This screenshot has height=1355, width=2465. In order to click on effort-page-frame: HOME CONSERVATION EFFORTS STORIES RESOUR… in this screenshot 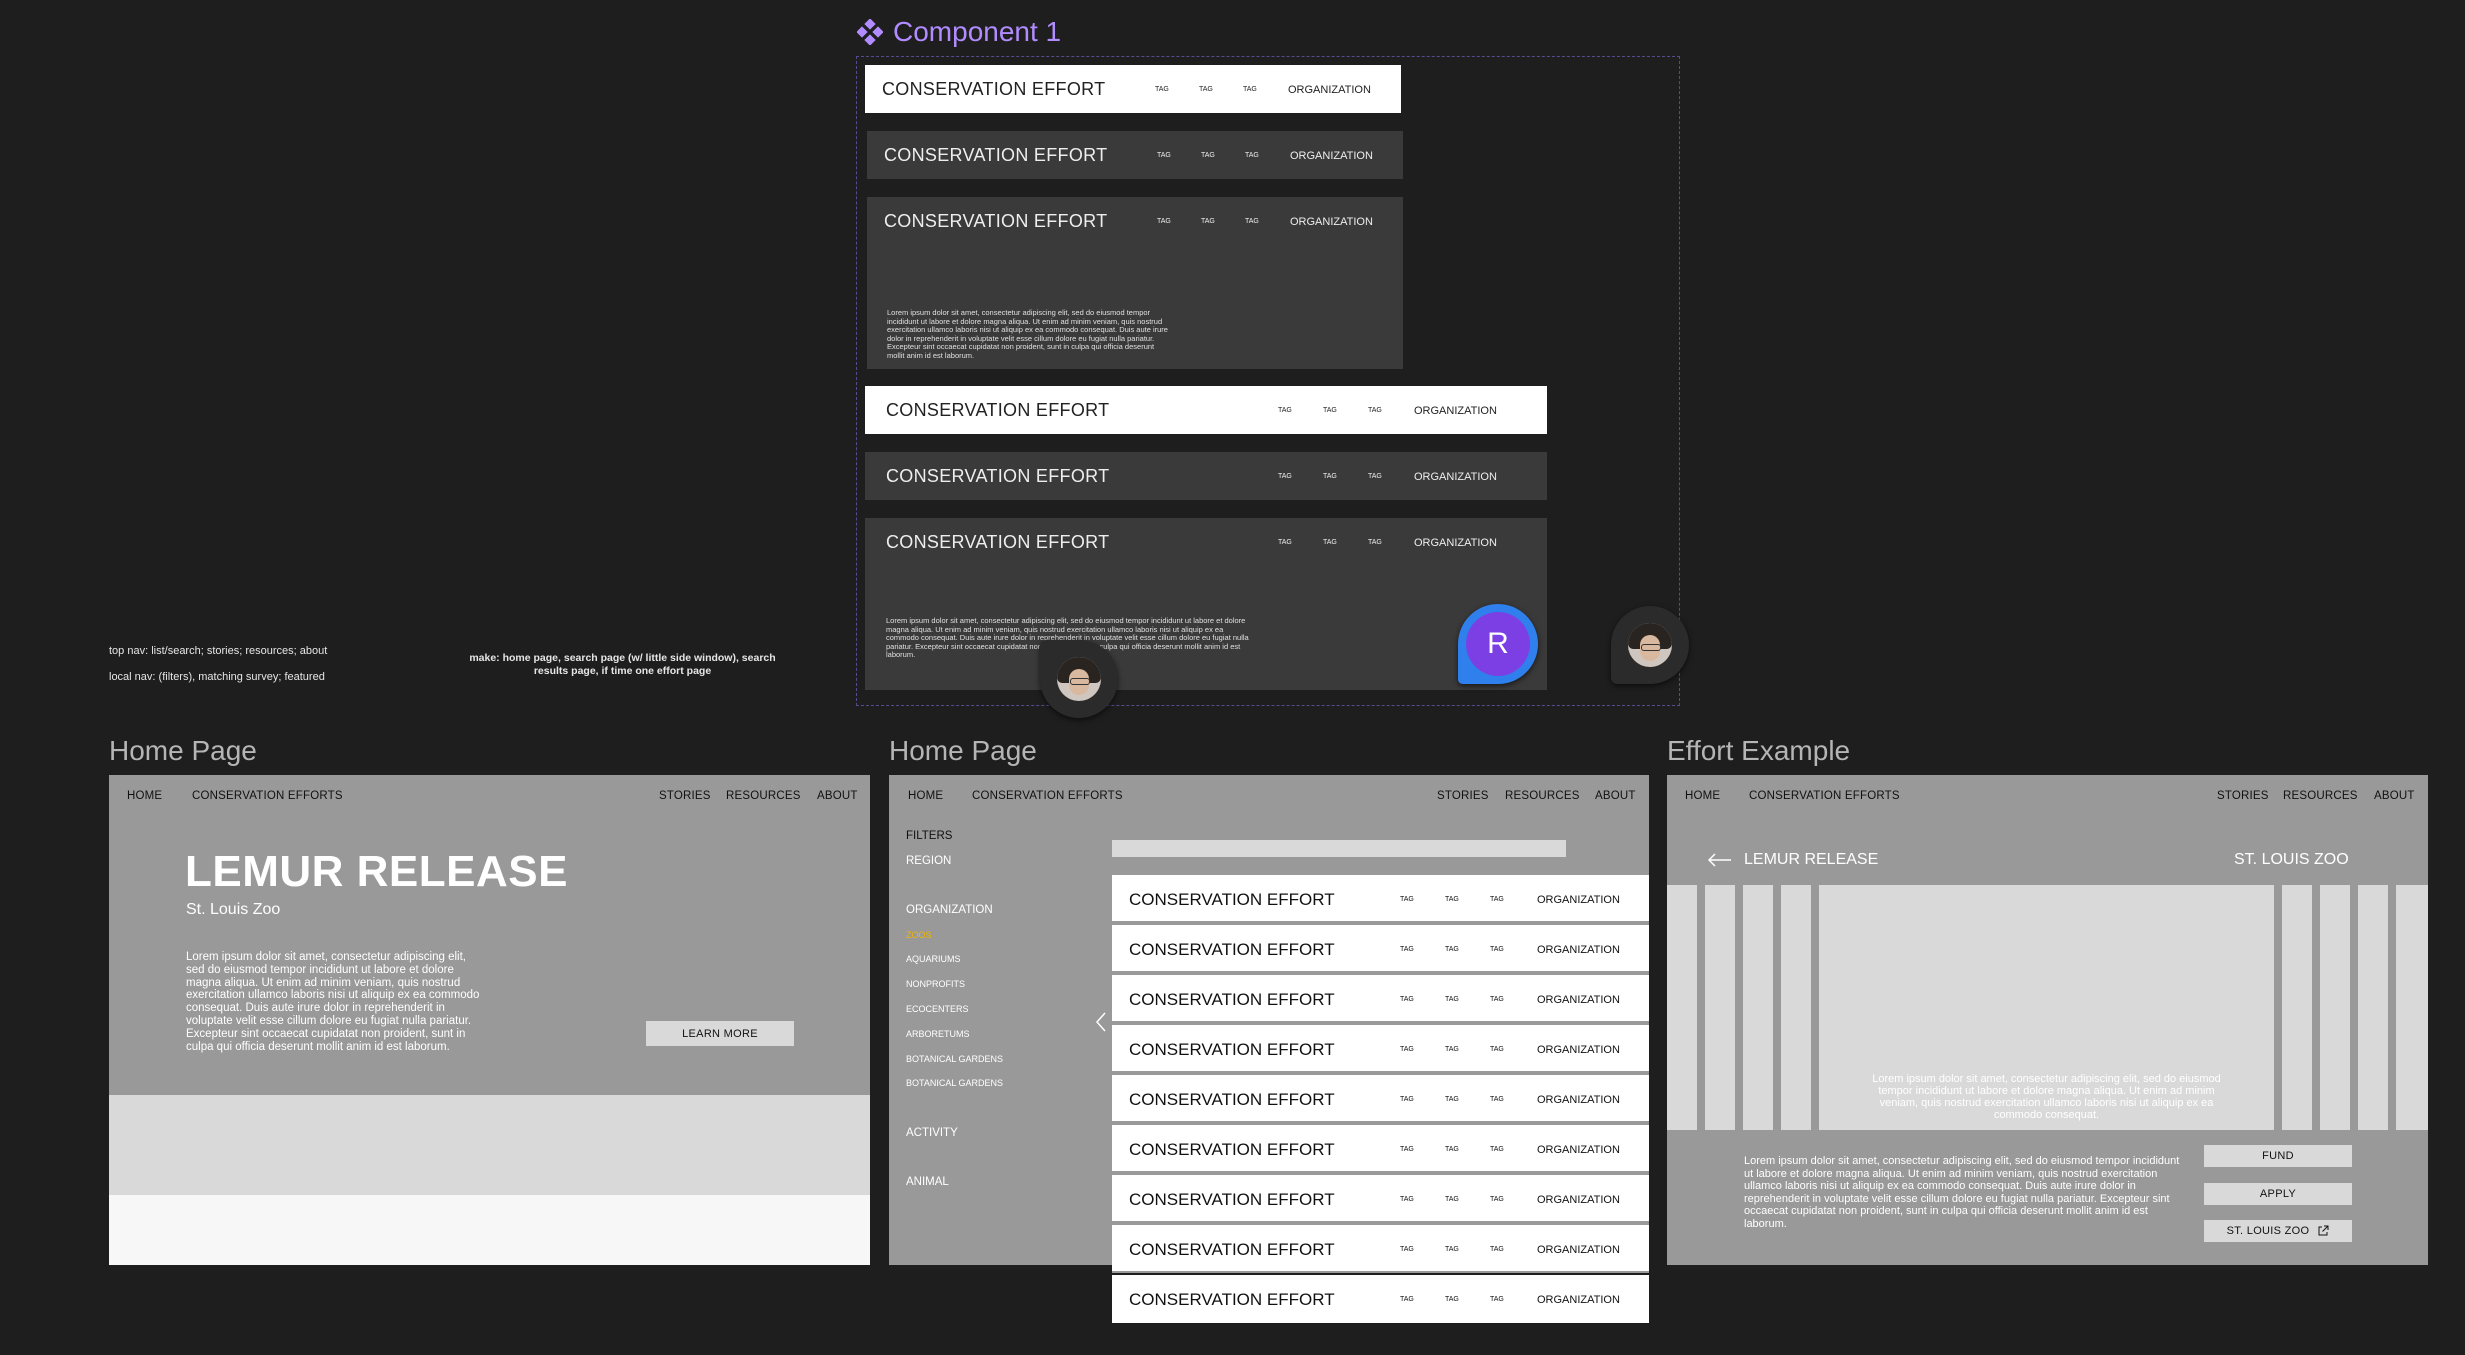, I will do `click(2047, 1020)`.